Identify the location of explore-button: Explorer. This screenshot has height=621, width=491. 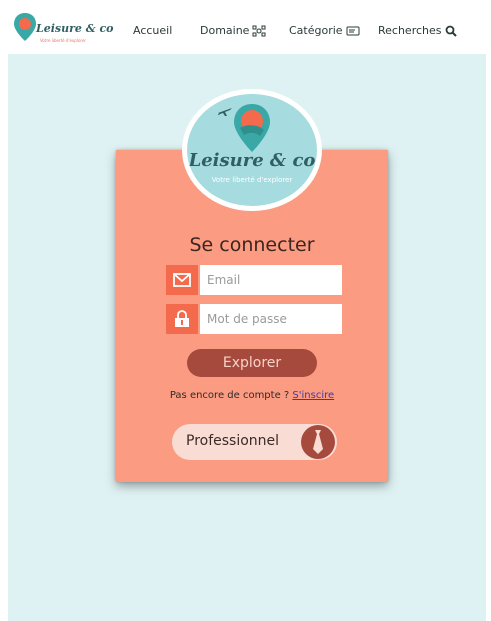
(252, 363).